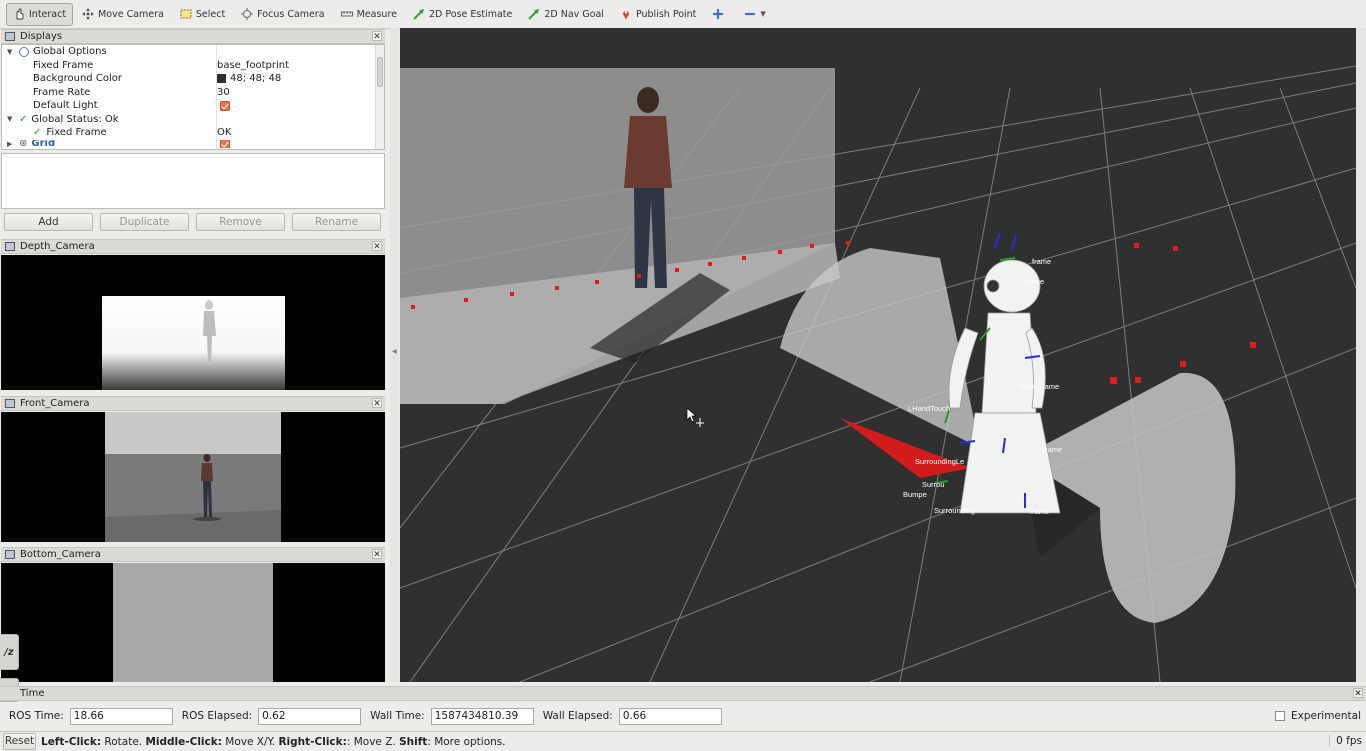  Describe the element at coordinates (12, 144) in the screenshot. I see `expand-arrow-icon: ▶` at that location.